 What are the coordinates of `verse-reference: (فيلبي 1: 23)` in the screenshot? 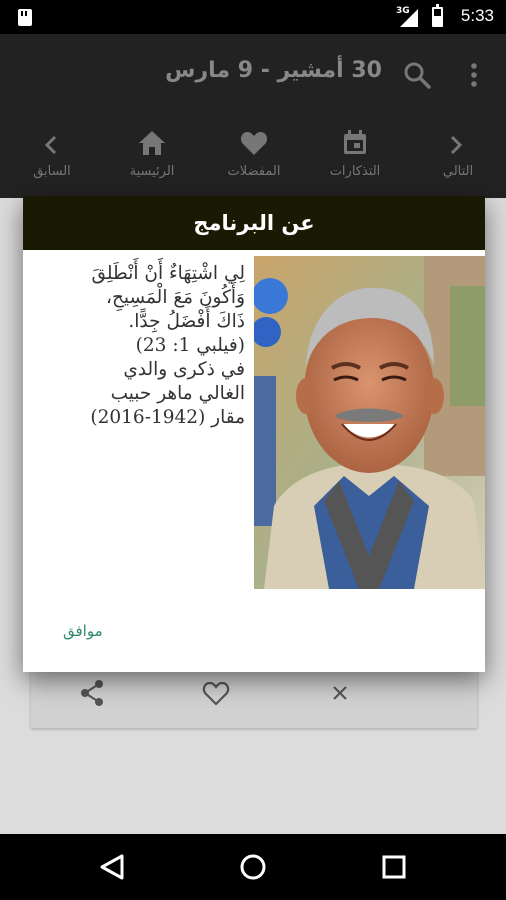 It's located at (190, 345).